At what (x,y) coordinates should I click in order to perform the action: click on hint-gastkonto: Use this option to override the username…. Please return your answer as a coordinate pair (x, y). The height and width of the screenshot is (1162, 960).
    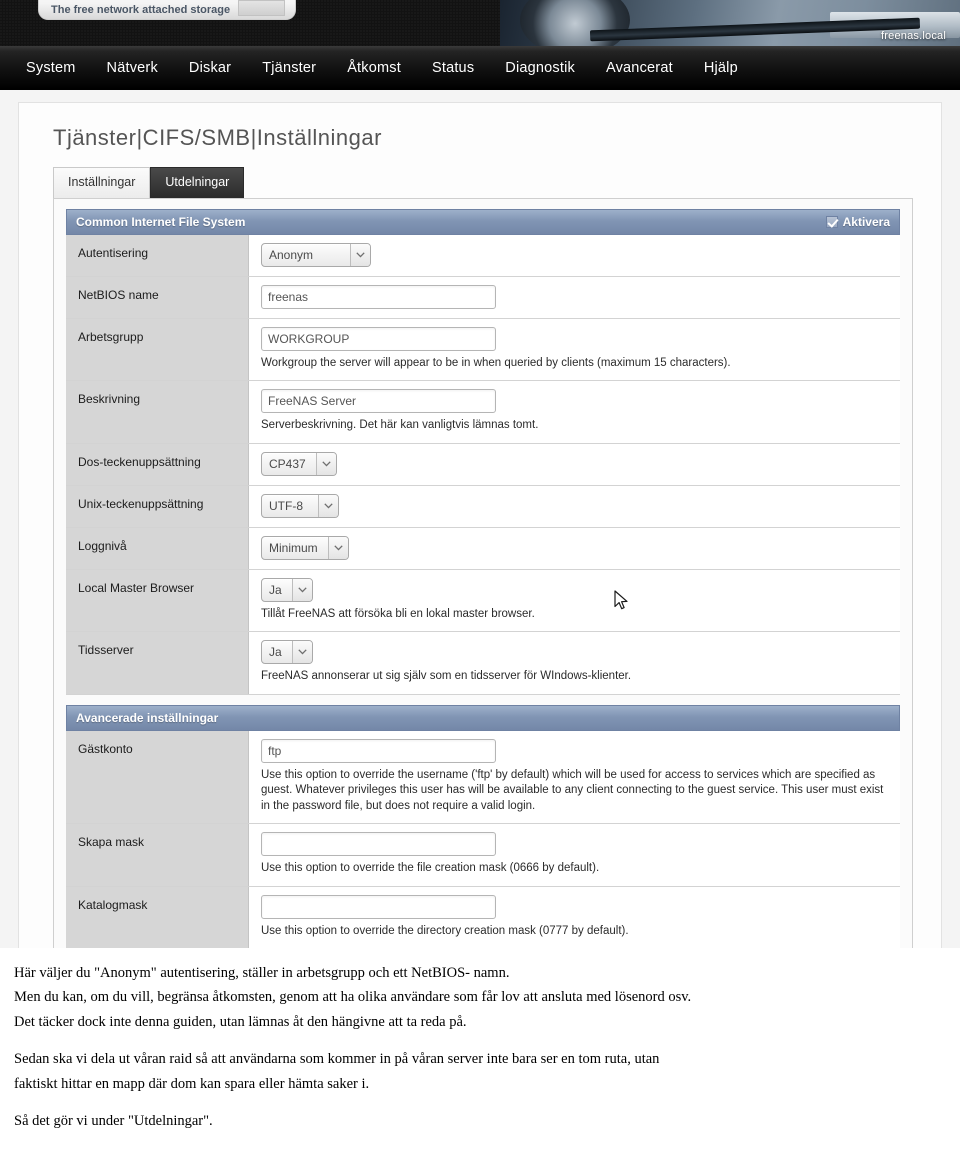
    Looking at the image, I should click on (572, 790).